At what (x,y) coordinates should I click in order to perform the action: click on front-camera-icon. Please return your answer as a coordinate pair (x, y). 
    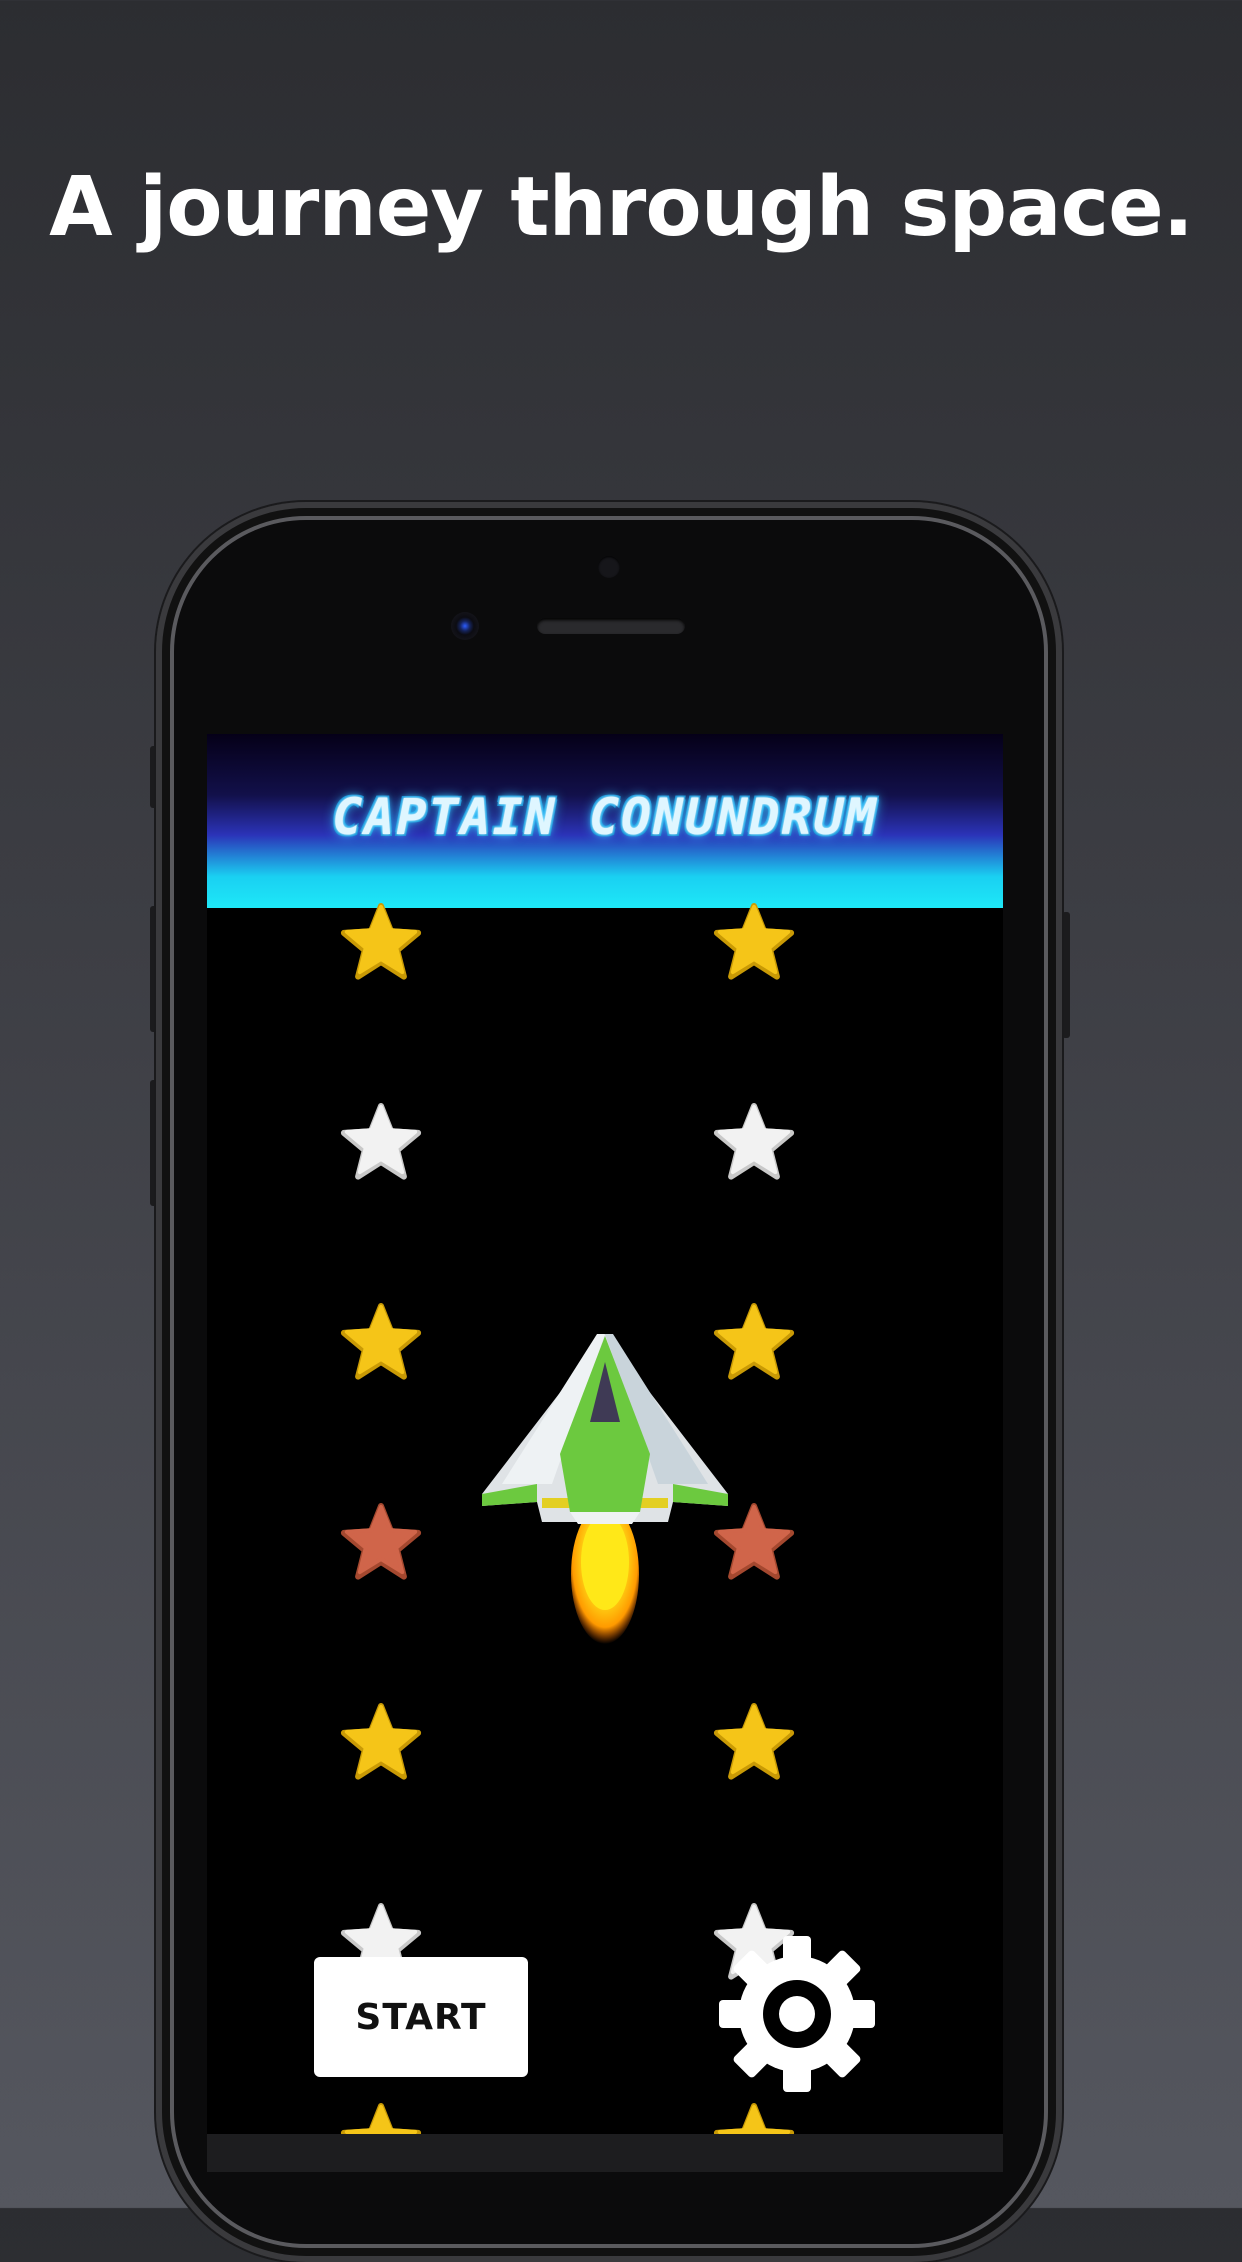
    Looking at the image, I should click on (465, 626).